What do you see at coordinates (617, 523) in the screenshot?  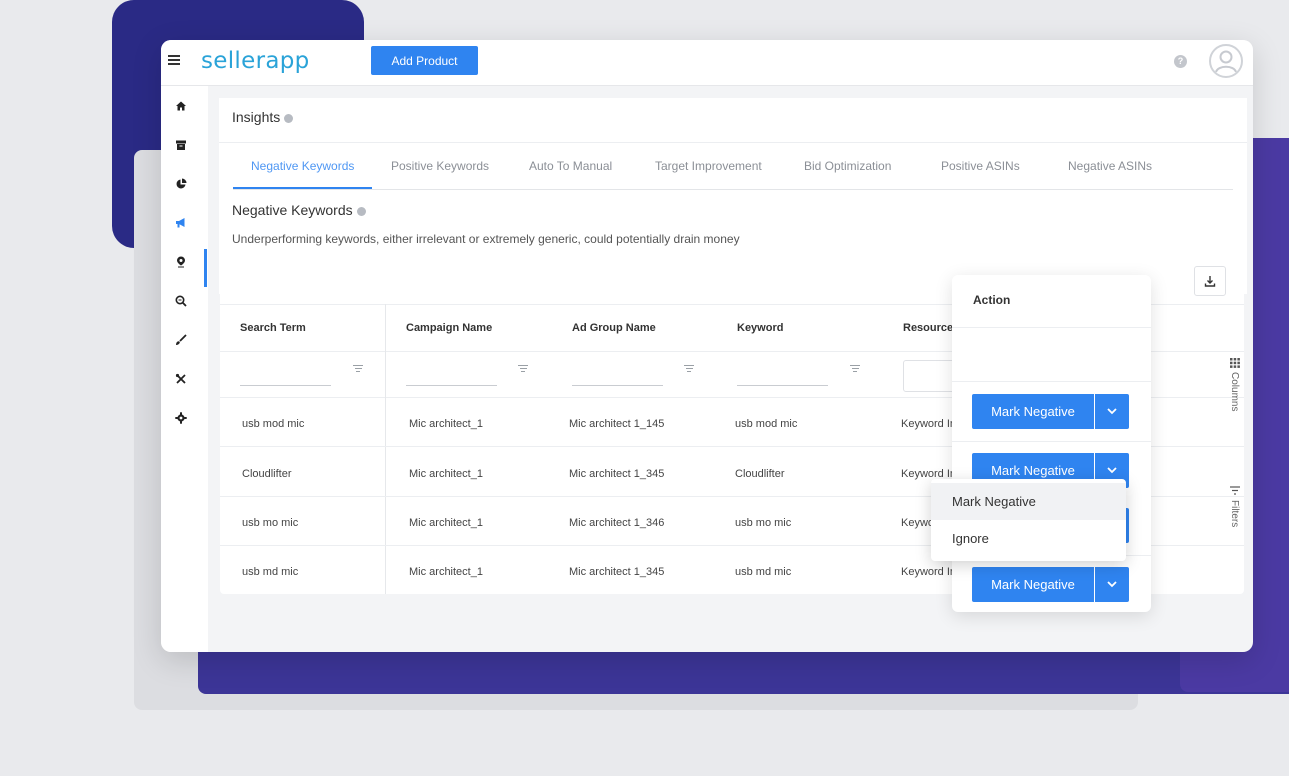 I see `cell-ad-group-name: Mic architect 1_346` at bounding box center [617, 523].